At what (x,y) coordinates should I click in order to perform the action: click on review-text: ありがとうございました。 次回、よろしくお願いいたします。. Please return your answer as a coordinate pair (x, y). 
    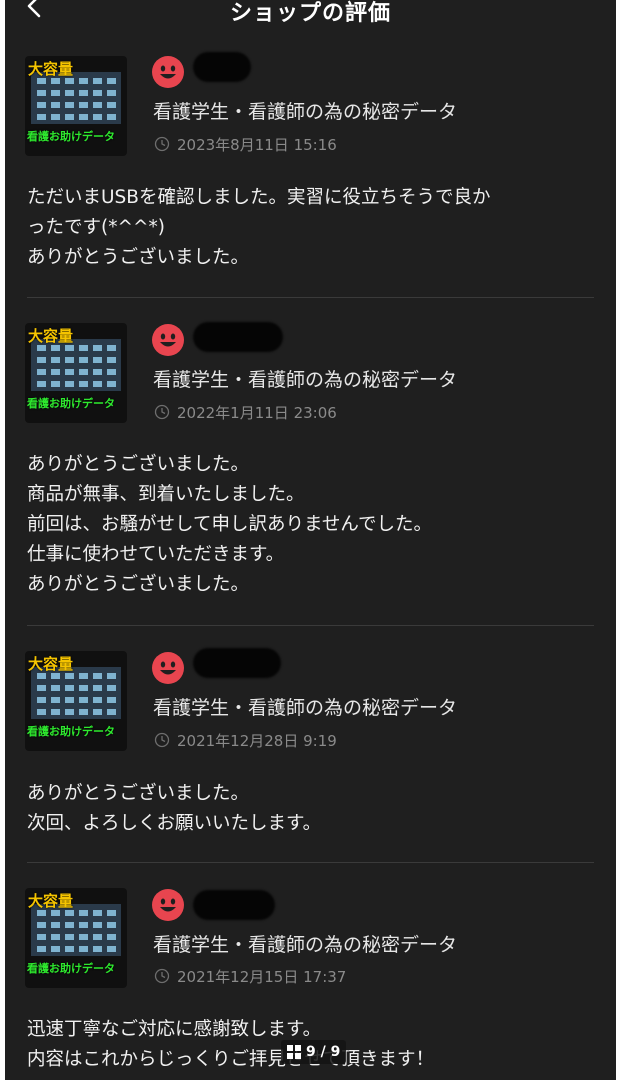
    Looking at the image, I should click on (312, 809).